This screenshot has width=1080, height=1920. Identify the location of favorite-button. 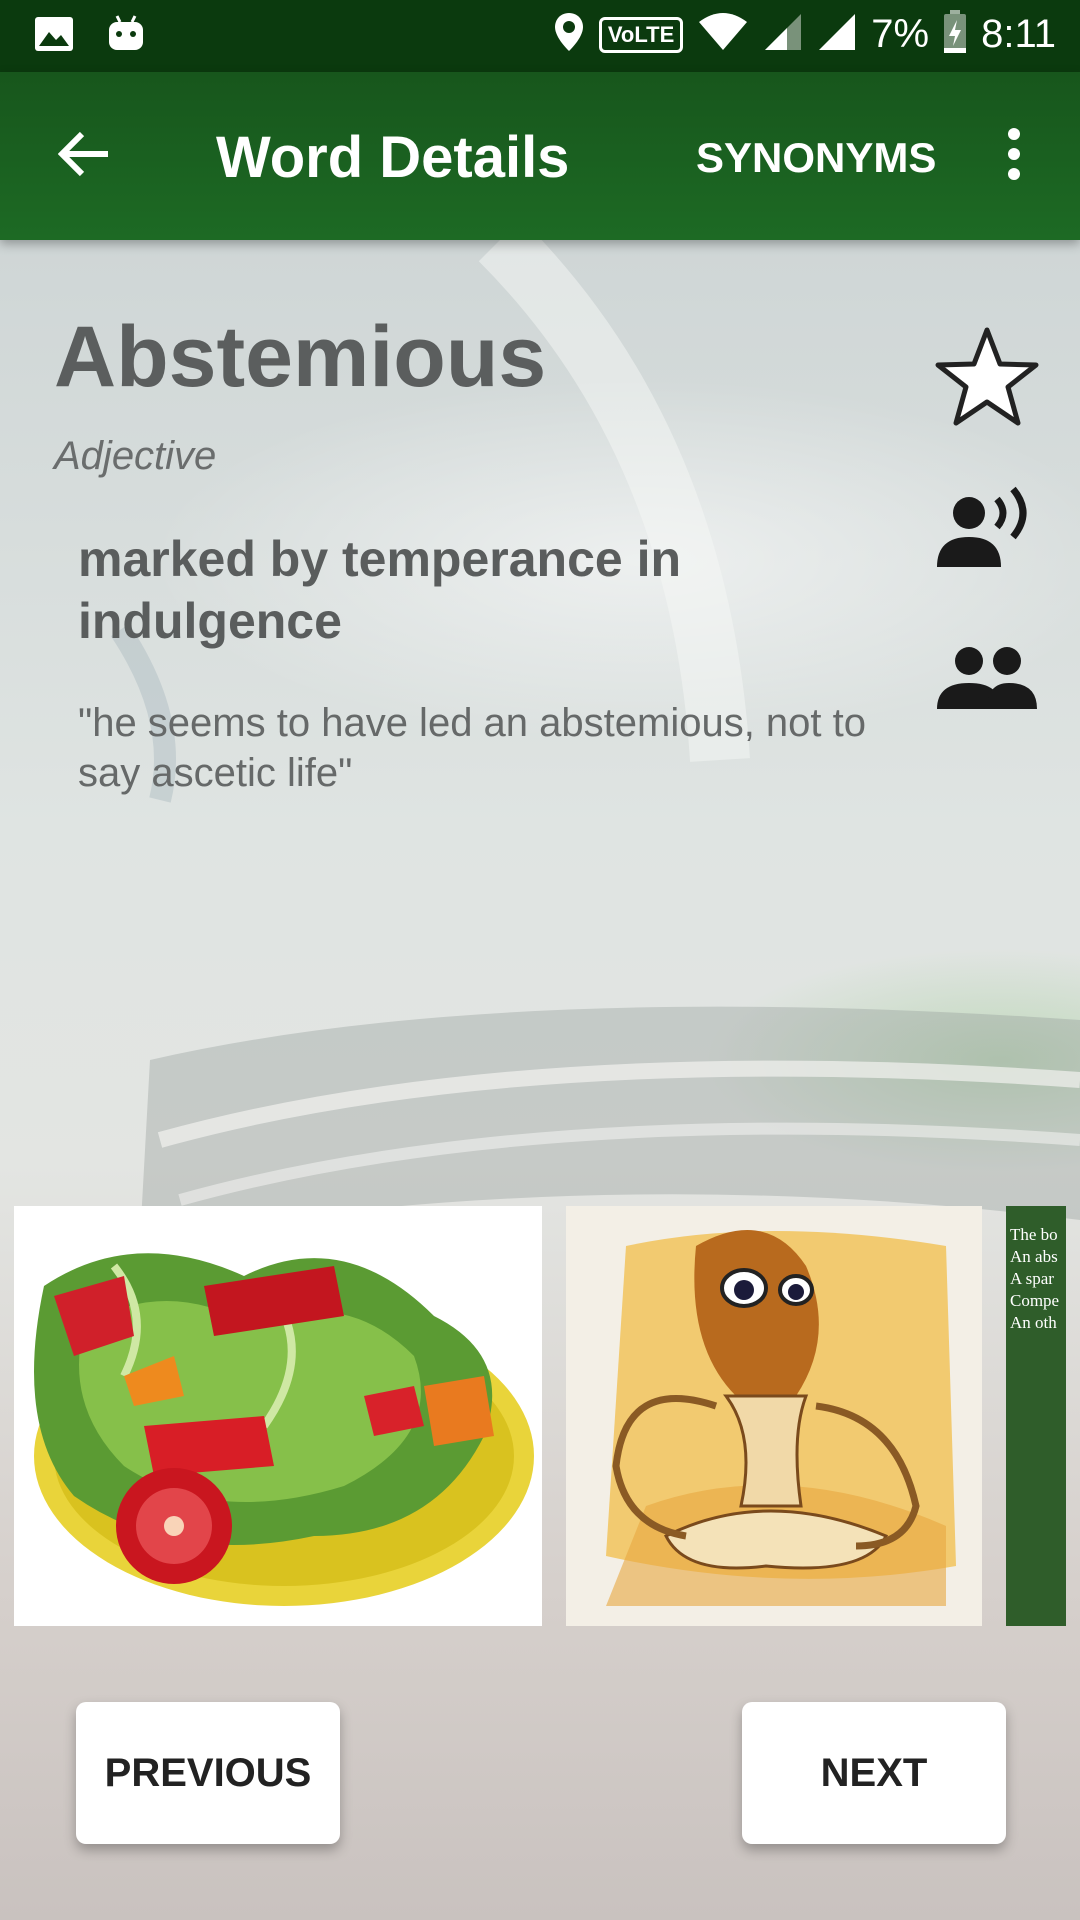
(987, 379).